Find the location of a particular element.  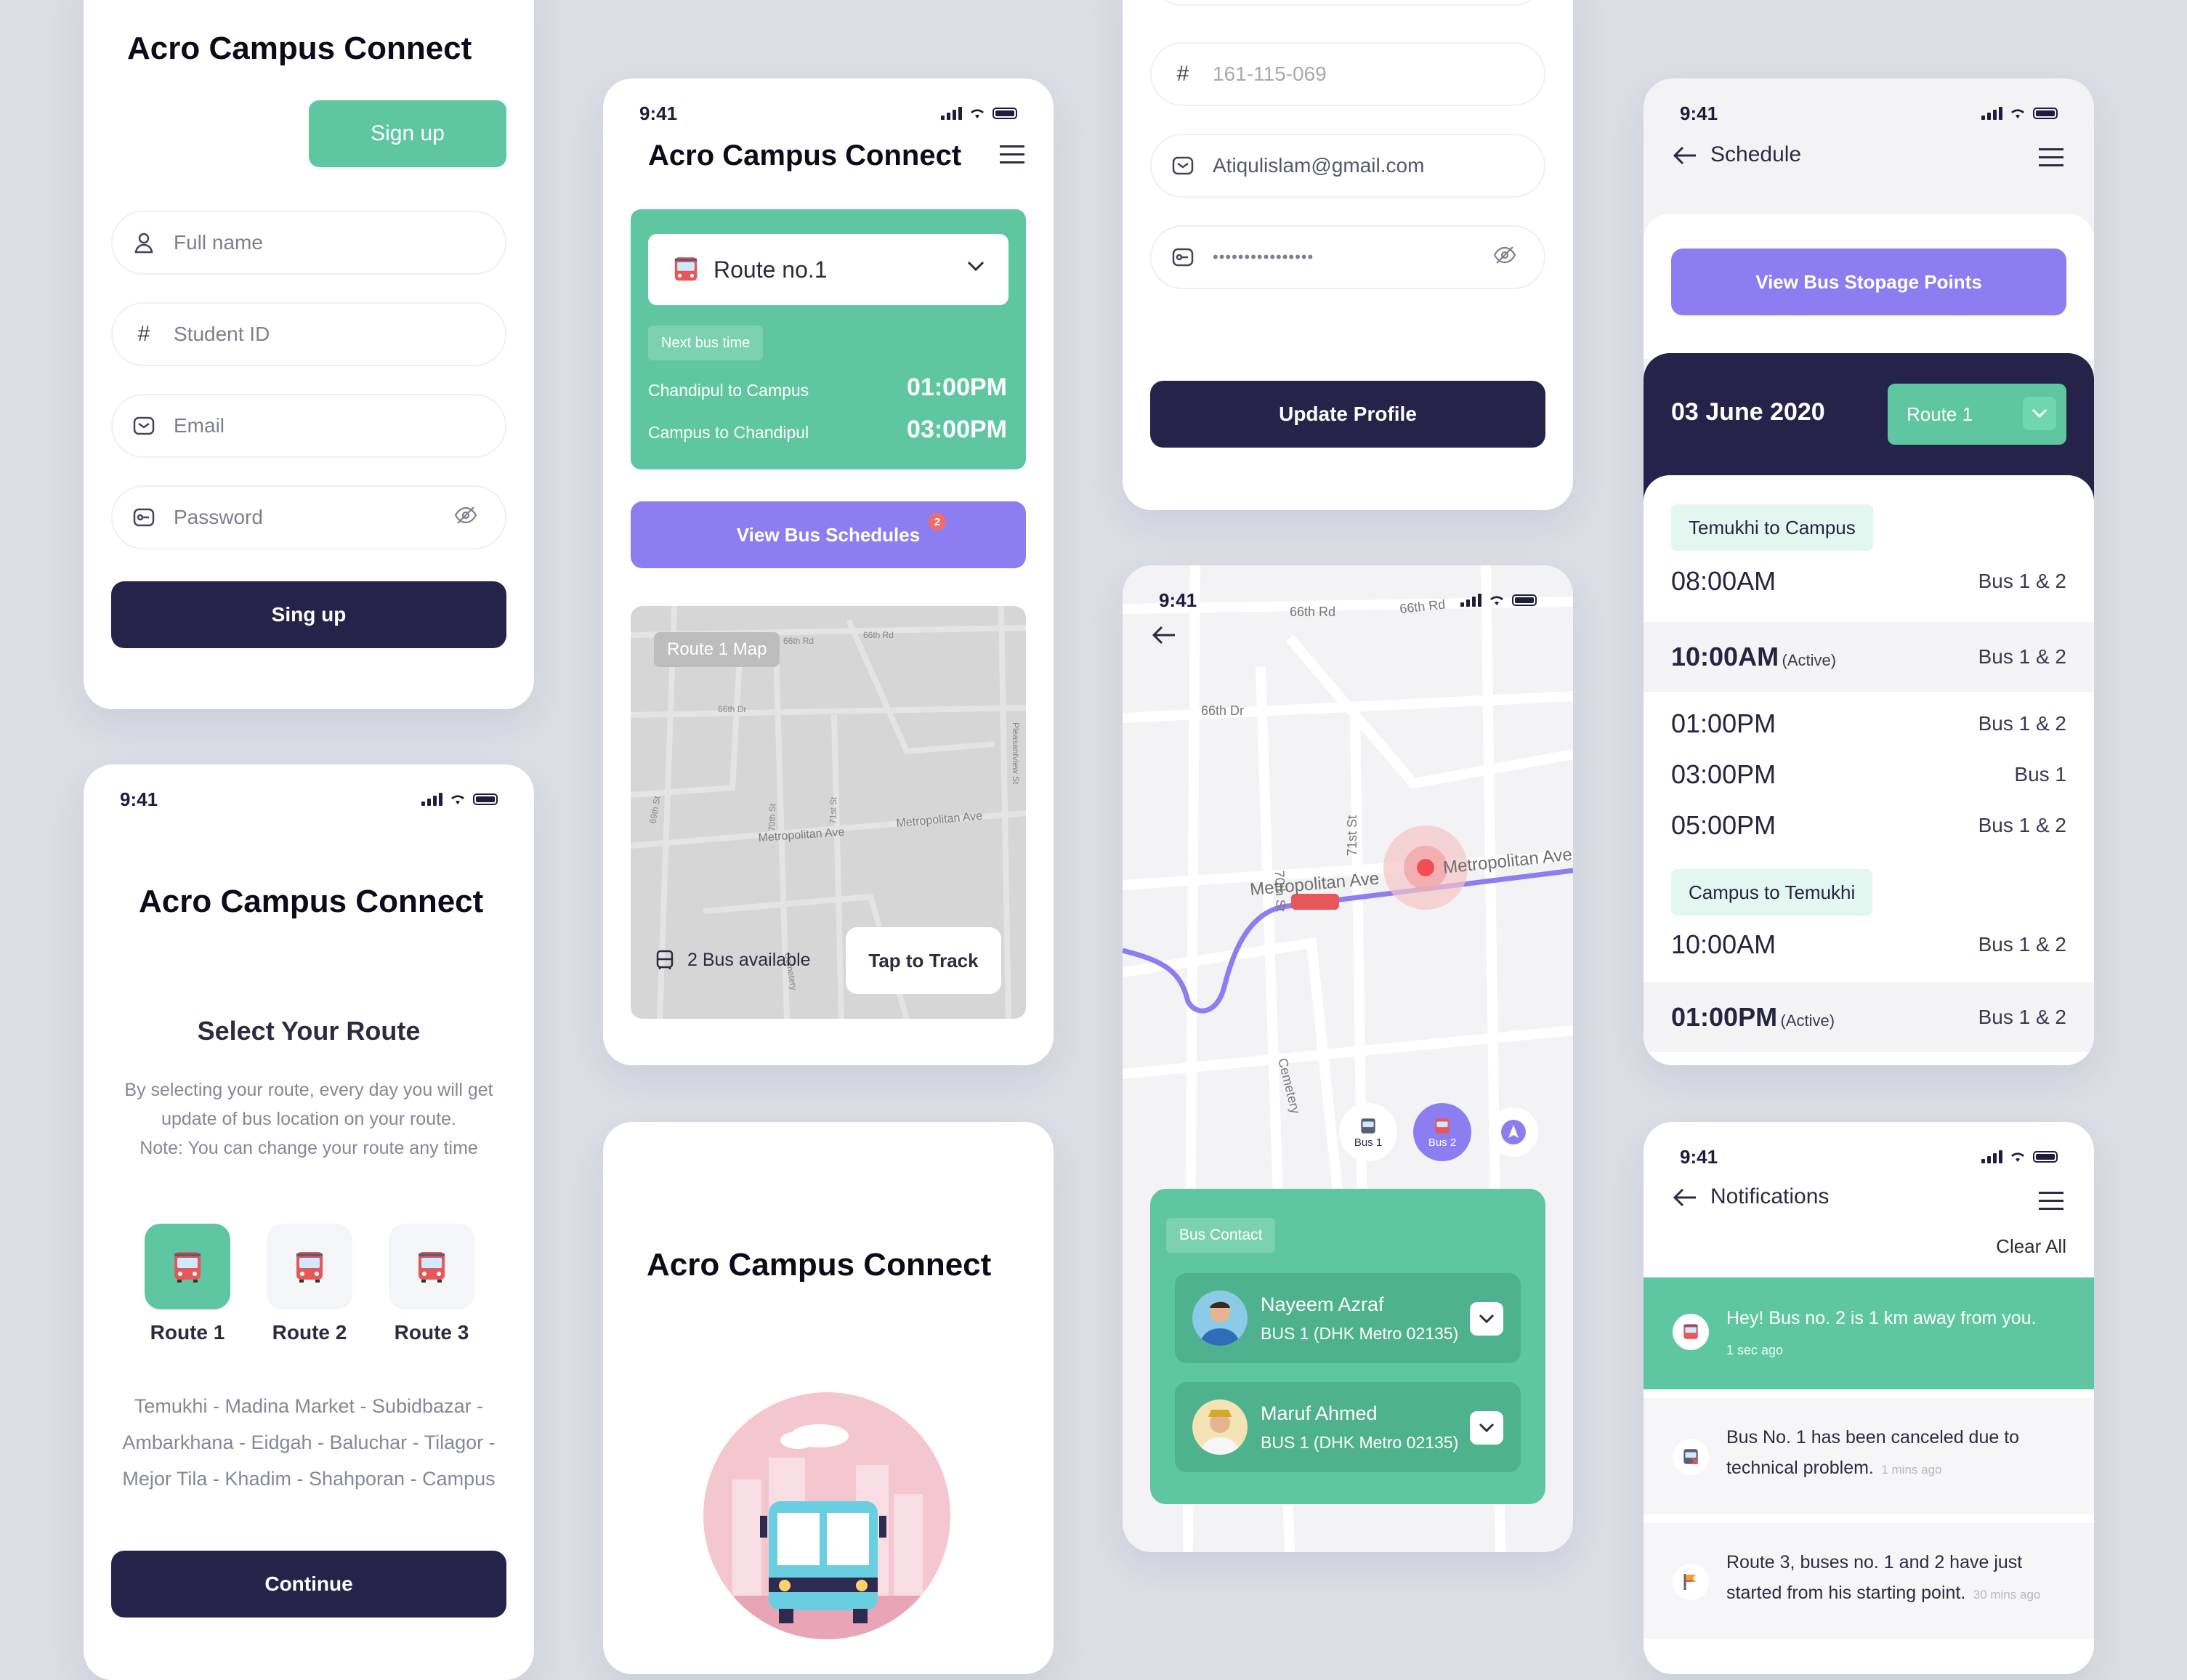

contact-card: Maruf Ahmed BUS 1 (DHK Metro 02135) is located at coordinates (1348, 1427).